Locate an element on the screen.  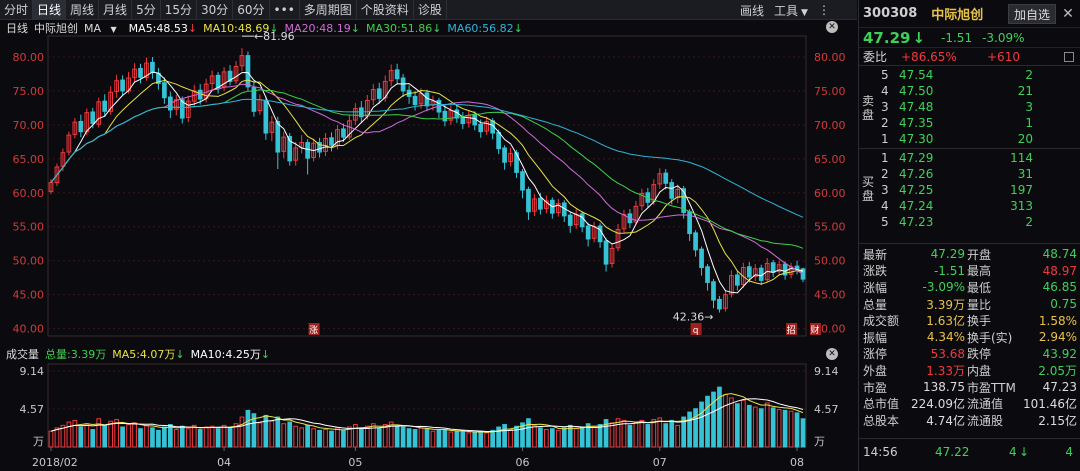
ma-indicator-select: MA ▼ is located at coordinates (103, 28).